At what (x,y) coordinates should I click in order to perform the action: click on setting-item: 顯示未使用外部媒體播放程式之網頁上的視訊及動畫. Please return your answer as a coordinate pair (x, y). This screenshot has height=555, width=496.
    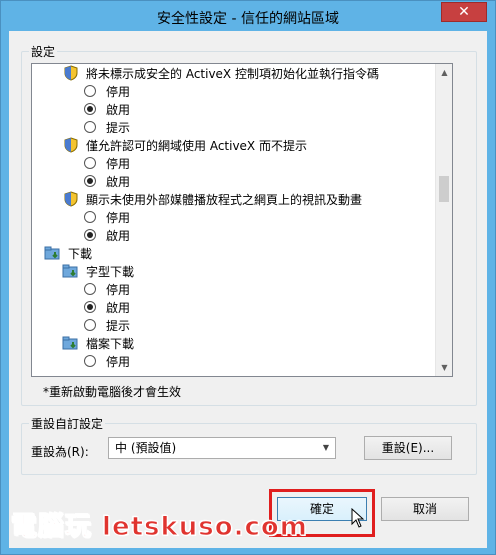
    Looking at the image, I should click on (213, 199).